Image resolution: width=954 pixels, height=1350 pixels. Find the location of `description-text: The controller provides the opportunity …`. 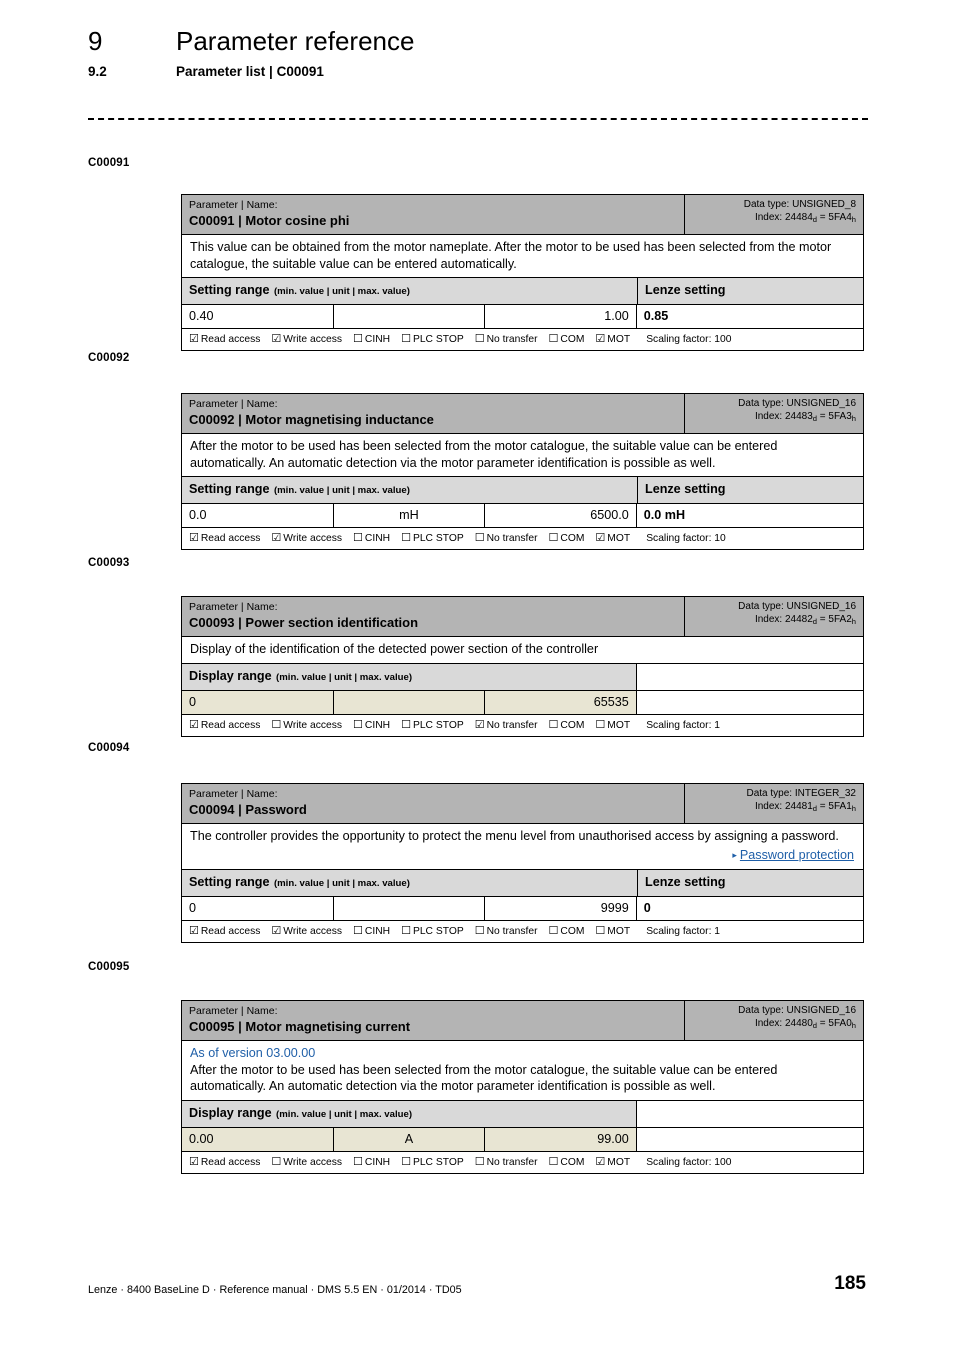

description-text: The controller provides the opportunity … is located at coordinates (514, 836).